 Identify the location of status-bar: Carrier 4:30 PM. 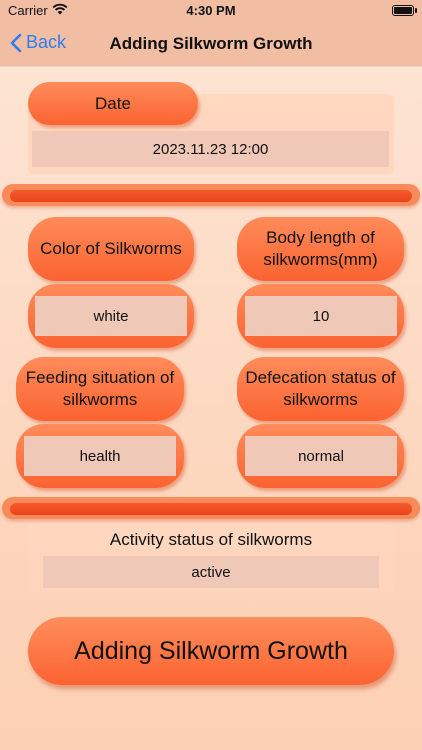
(211, 11).